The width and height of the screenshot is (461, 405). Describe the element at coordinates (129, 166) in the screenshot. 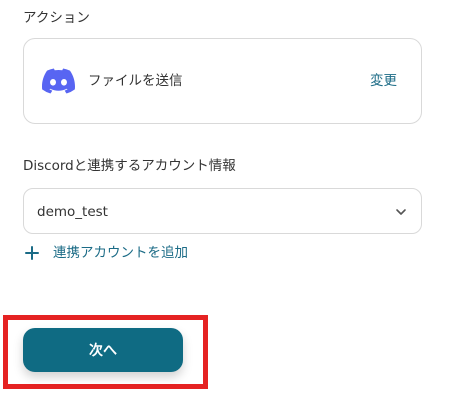

I see `account-section-label: Discordと連携するアカウント情報` at that location.